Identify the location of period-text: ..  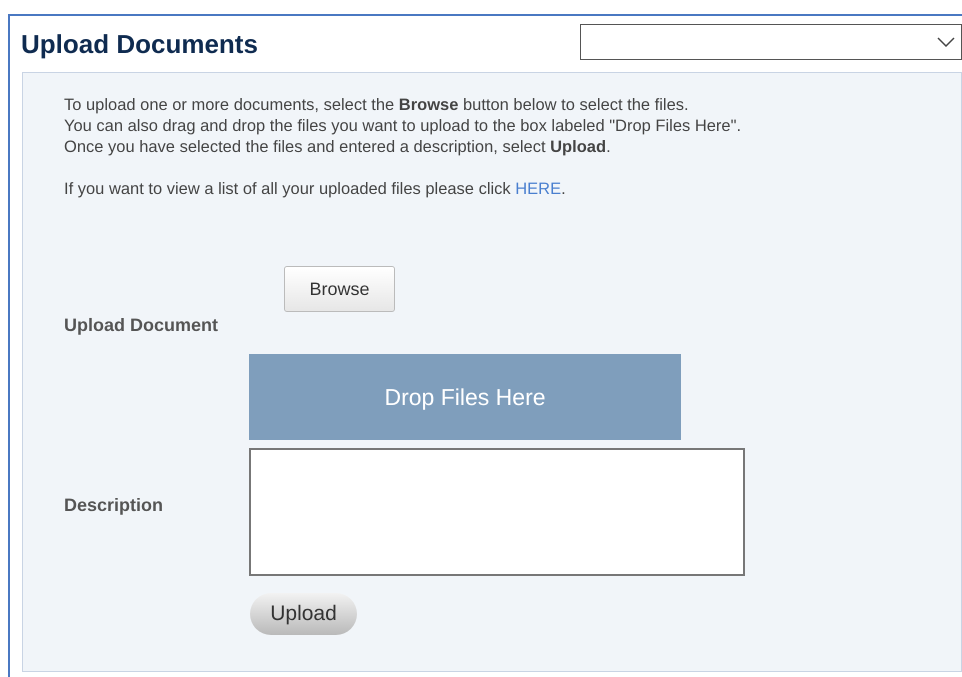
(563, 189).